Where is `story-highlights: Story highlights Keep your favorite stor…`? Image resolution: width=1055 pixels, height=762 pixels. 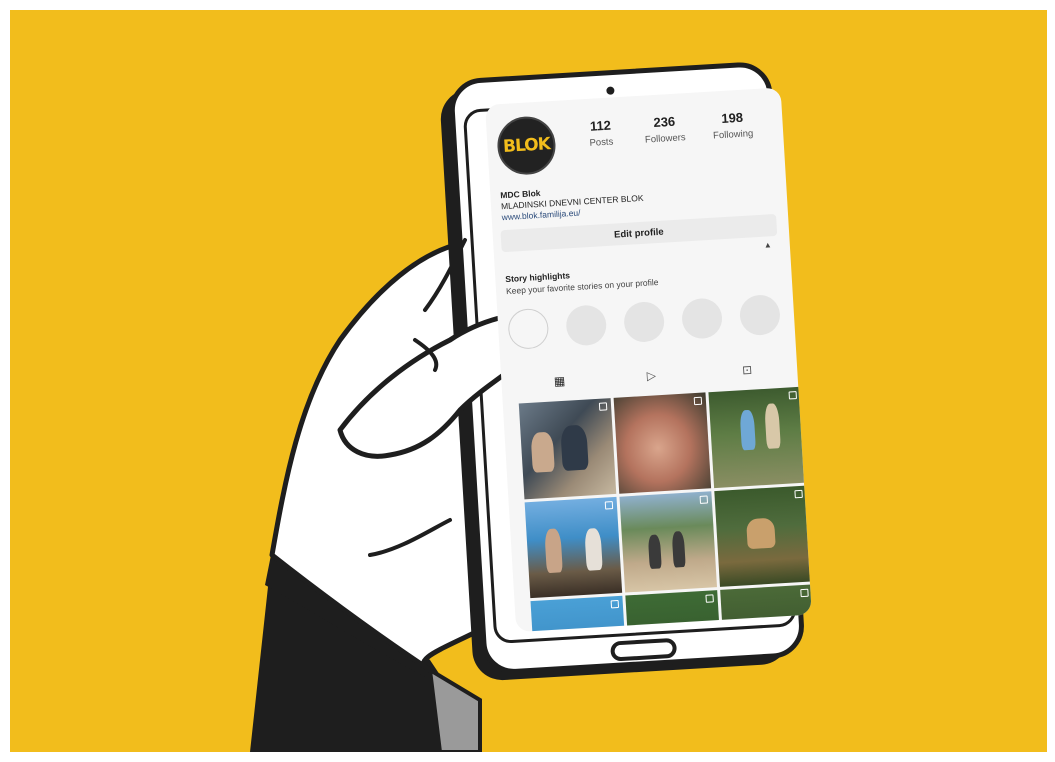
story-highlights: Story highlights Keep your favorite stor… is located at coordinates (645, 304).